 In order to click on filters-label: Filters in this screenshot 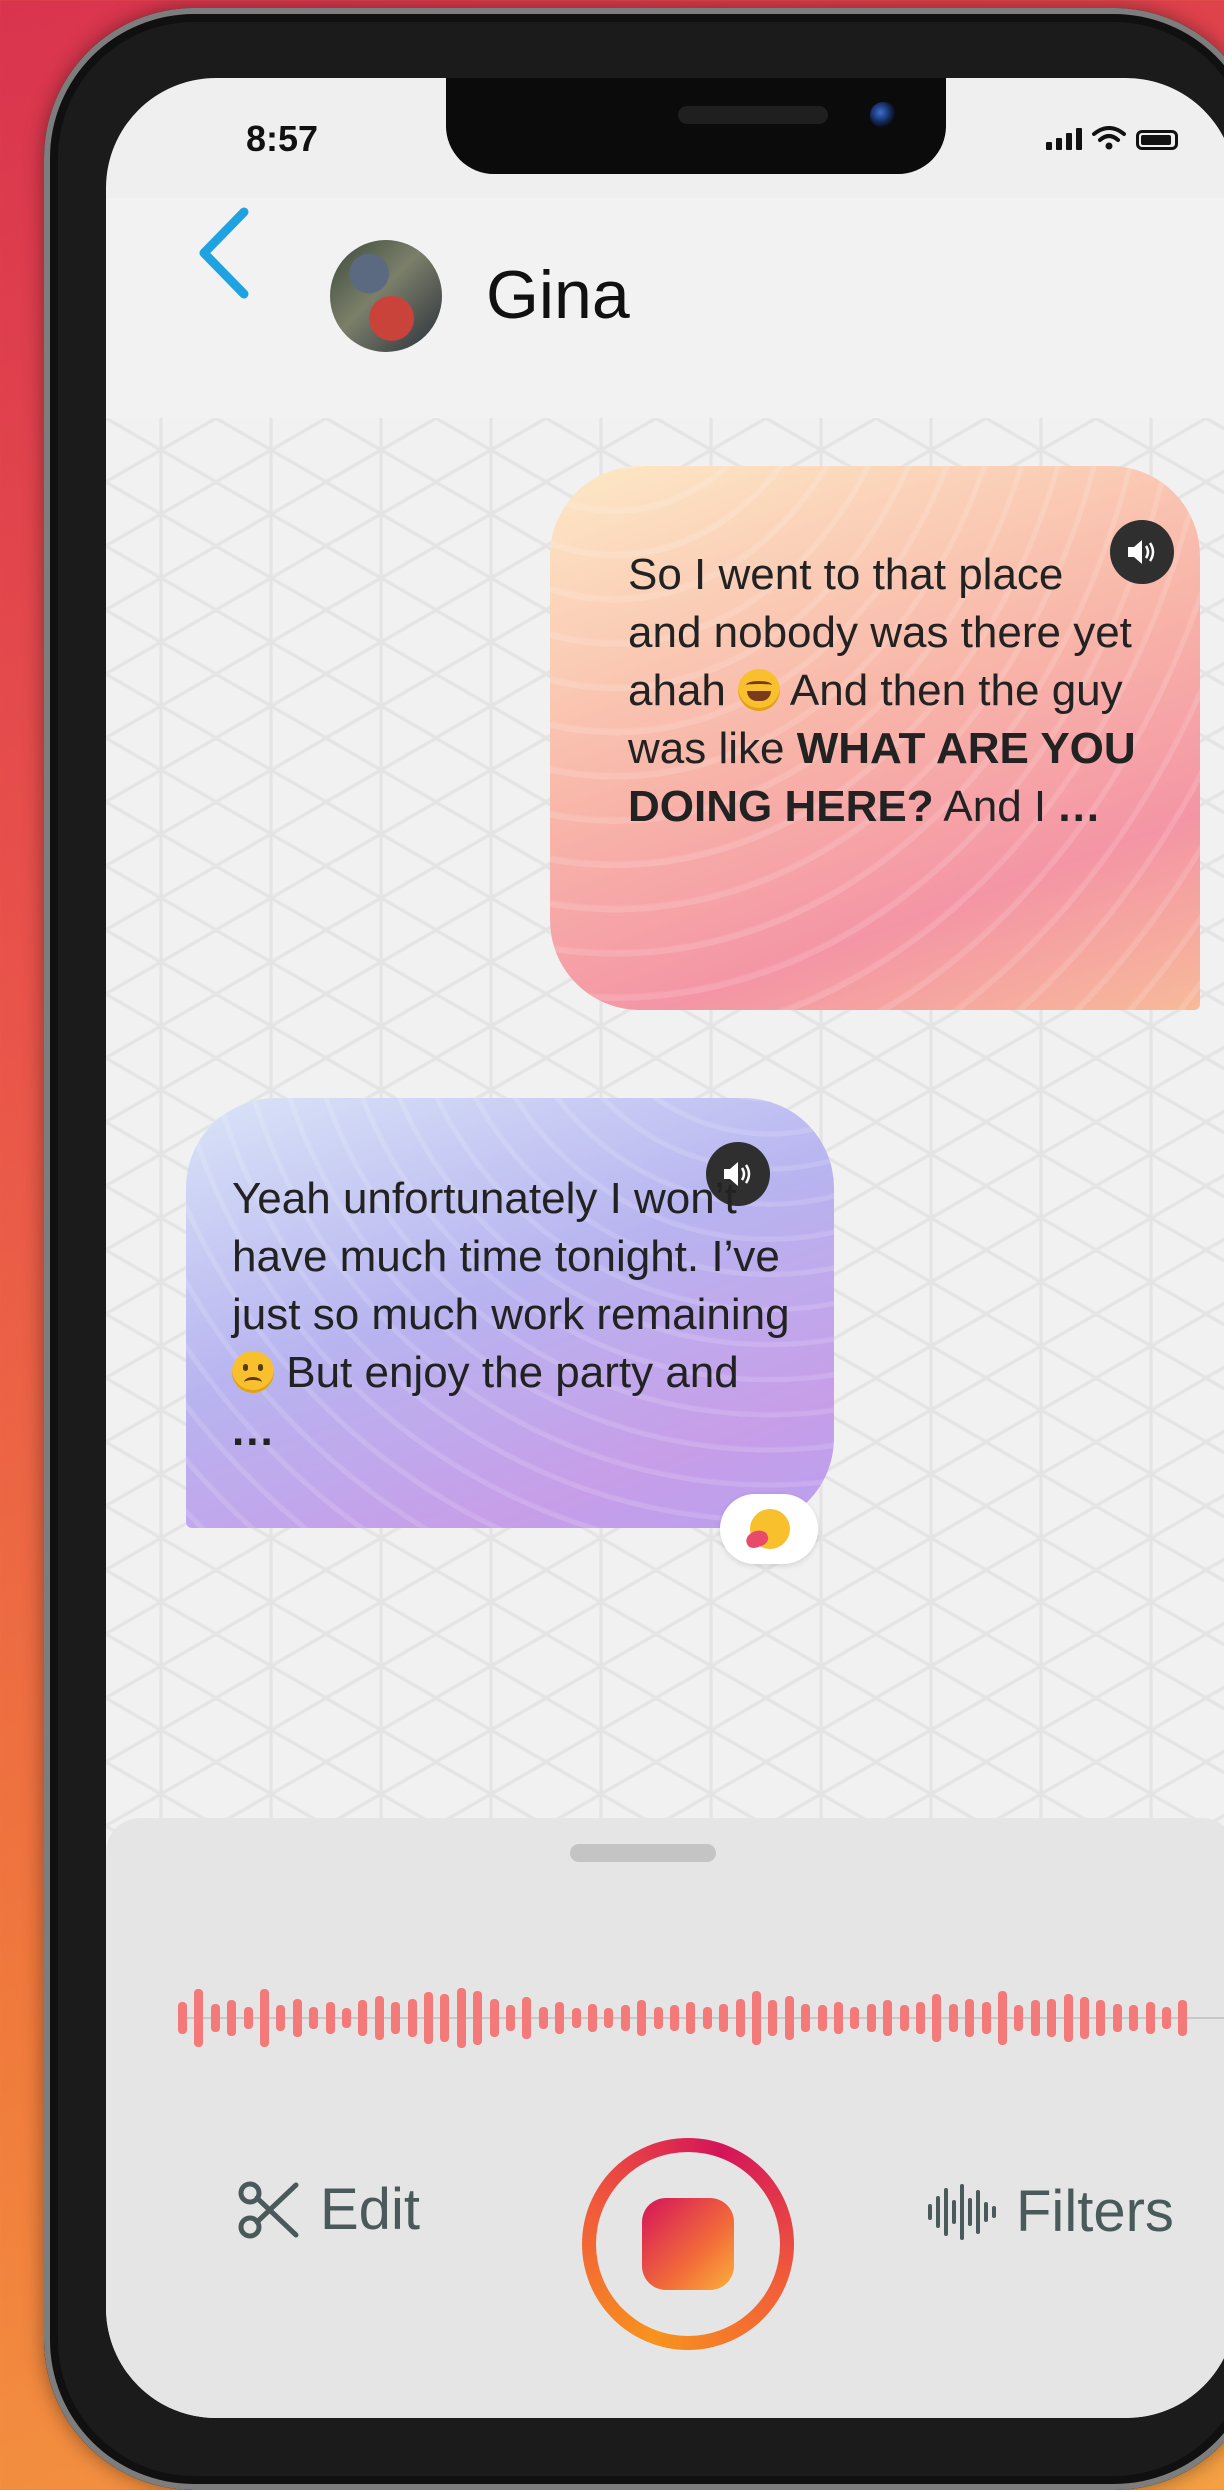, I will do `click(1095, 2211)`.